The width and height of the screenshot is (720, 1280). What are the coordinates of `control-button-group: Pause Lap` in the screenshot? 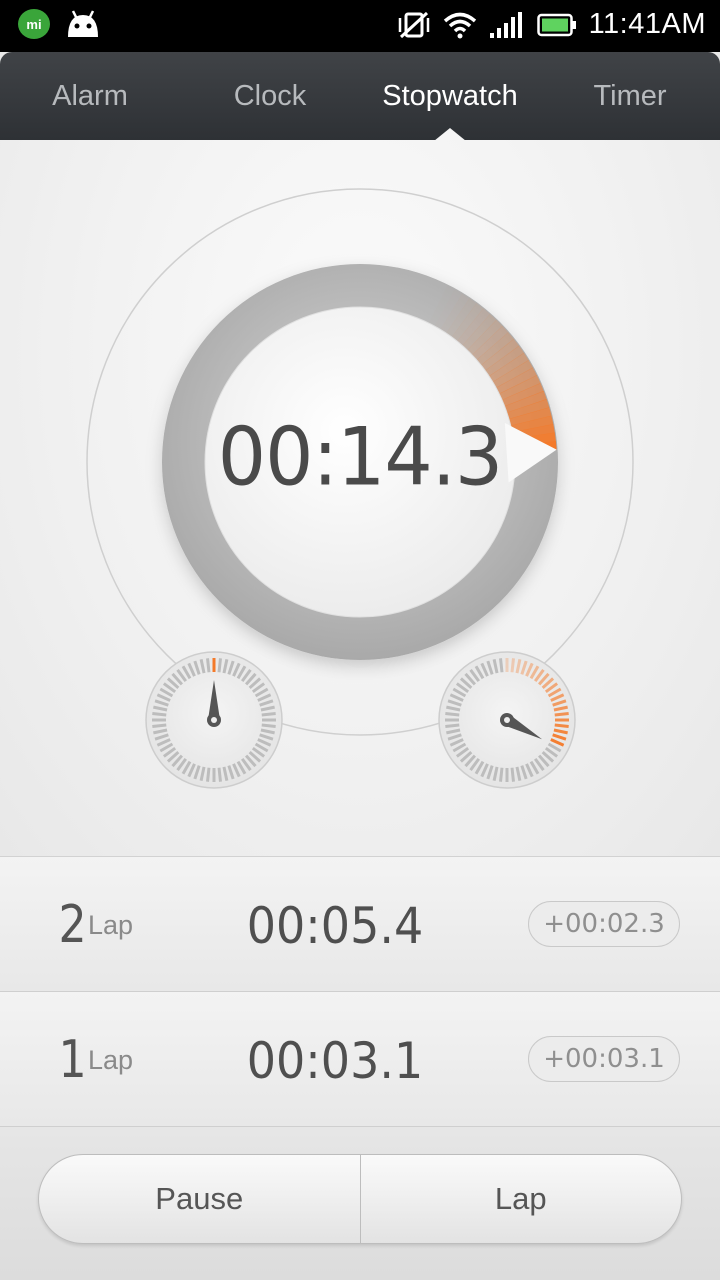 It's located at (360, 1199).